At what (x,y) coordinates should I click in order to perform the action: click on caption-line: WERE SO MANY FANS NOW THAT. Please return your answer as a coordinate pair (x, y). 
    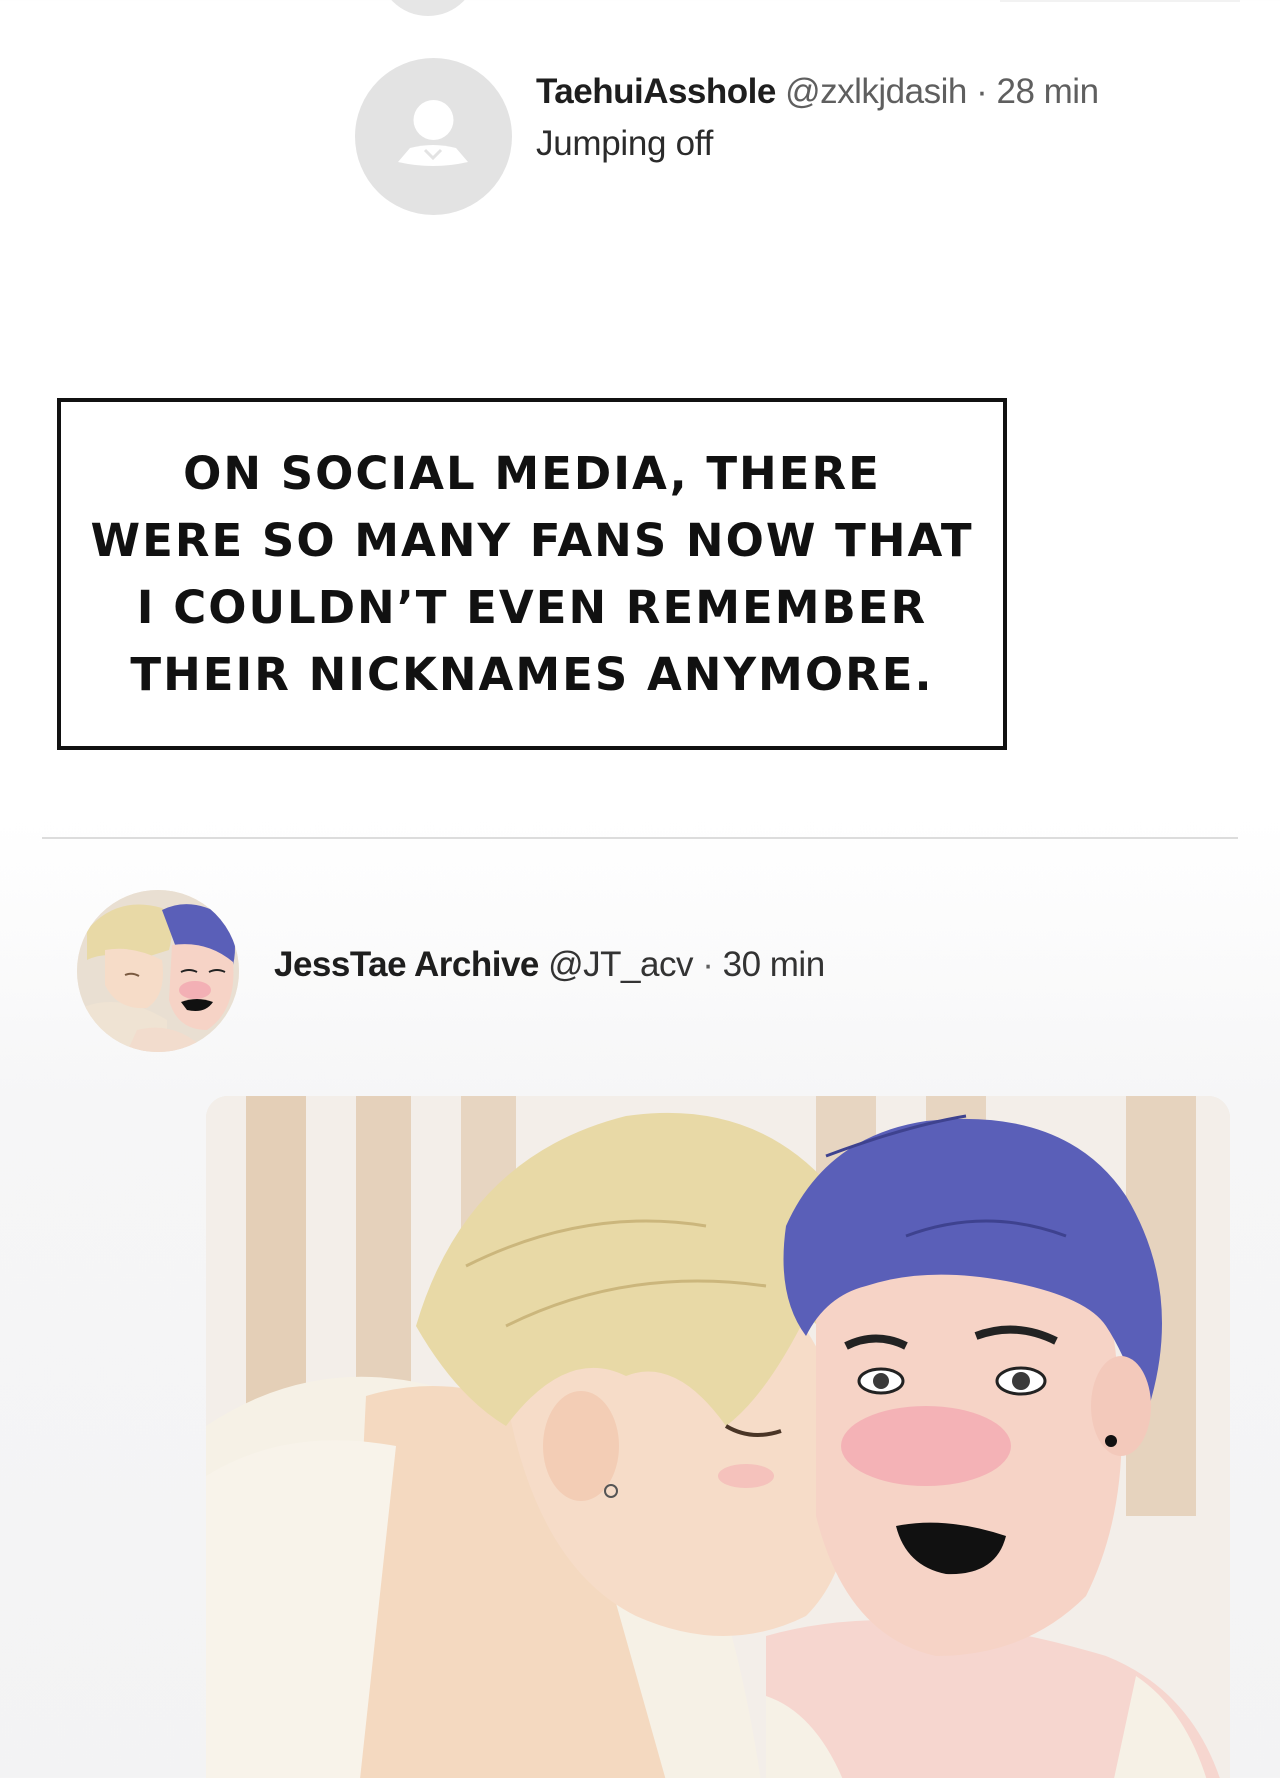
    Looking at the image, I should click on (532, 540).